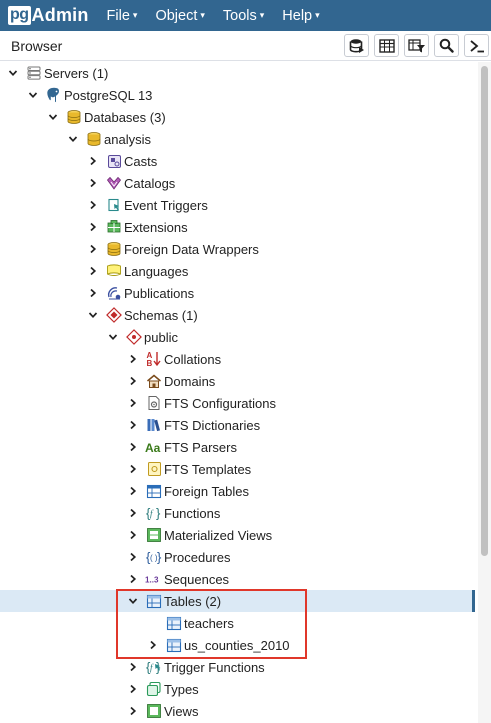  Describe the element at coordinates (154, 491) in the screenshot. I see `foreign-tables-icon` at that location.